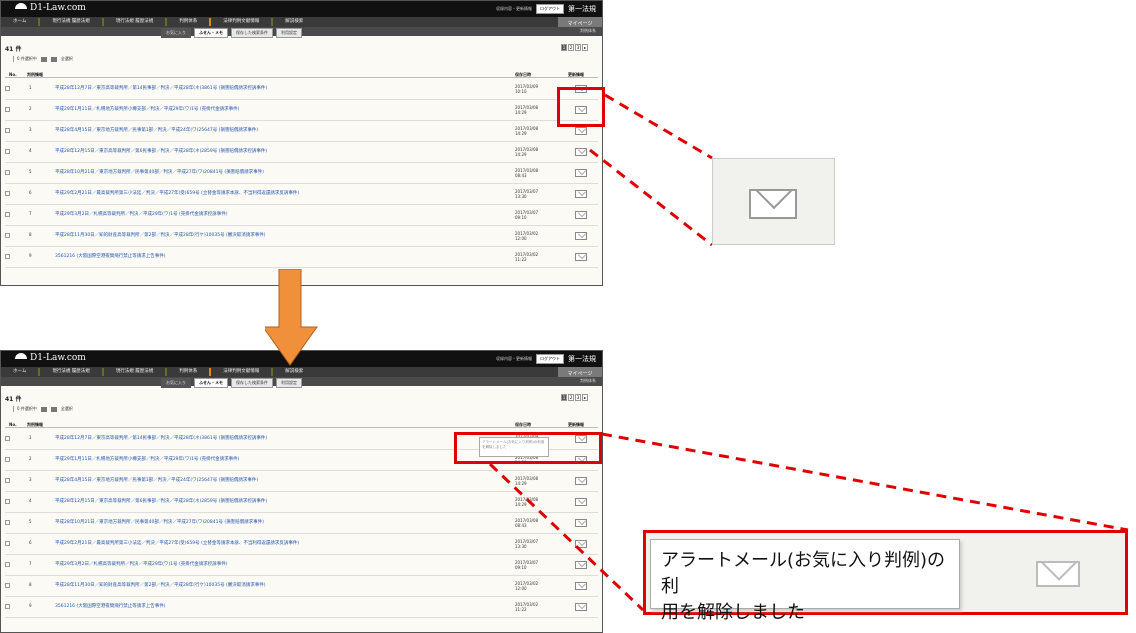  I want to click on tooltip-line-2: 用を解除しました, so click(733, 612).